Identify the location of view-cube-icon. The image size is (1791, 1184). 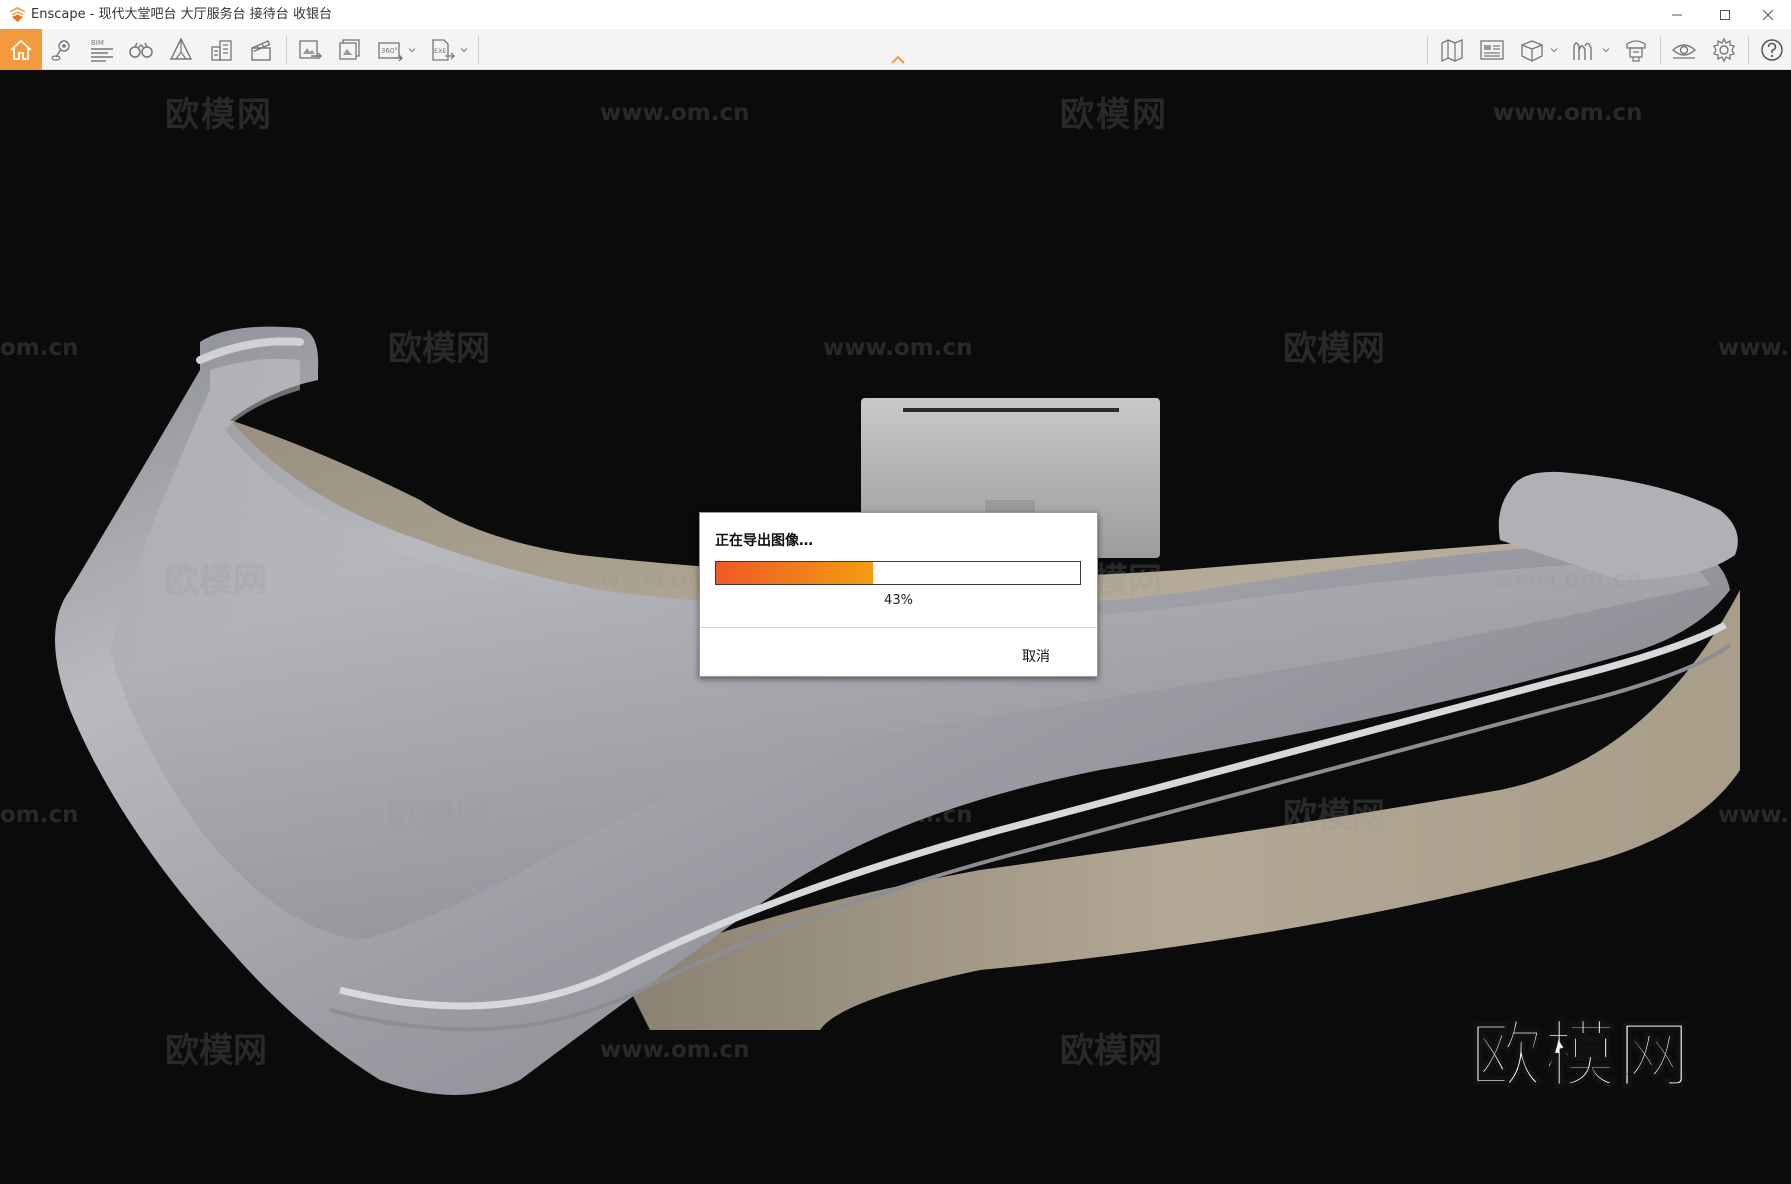
(1532, 51).